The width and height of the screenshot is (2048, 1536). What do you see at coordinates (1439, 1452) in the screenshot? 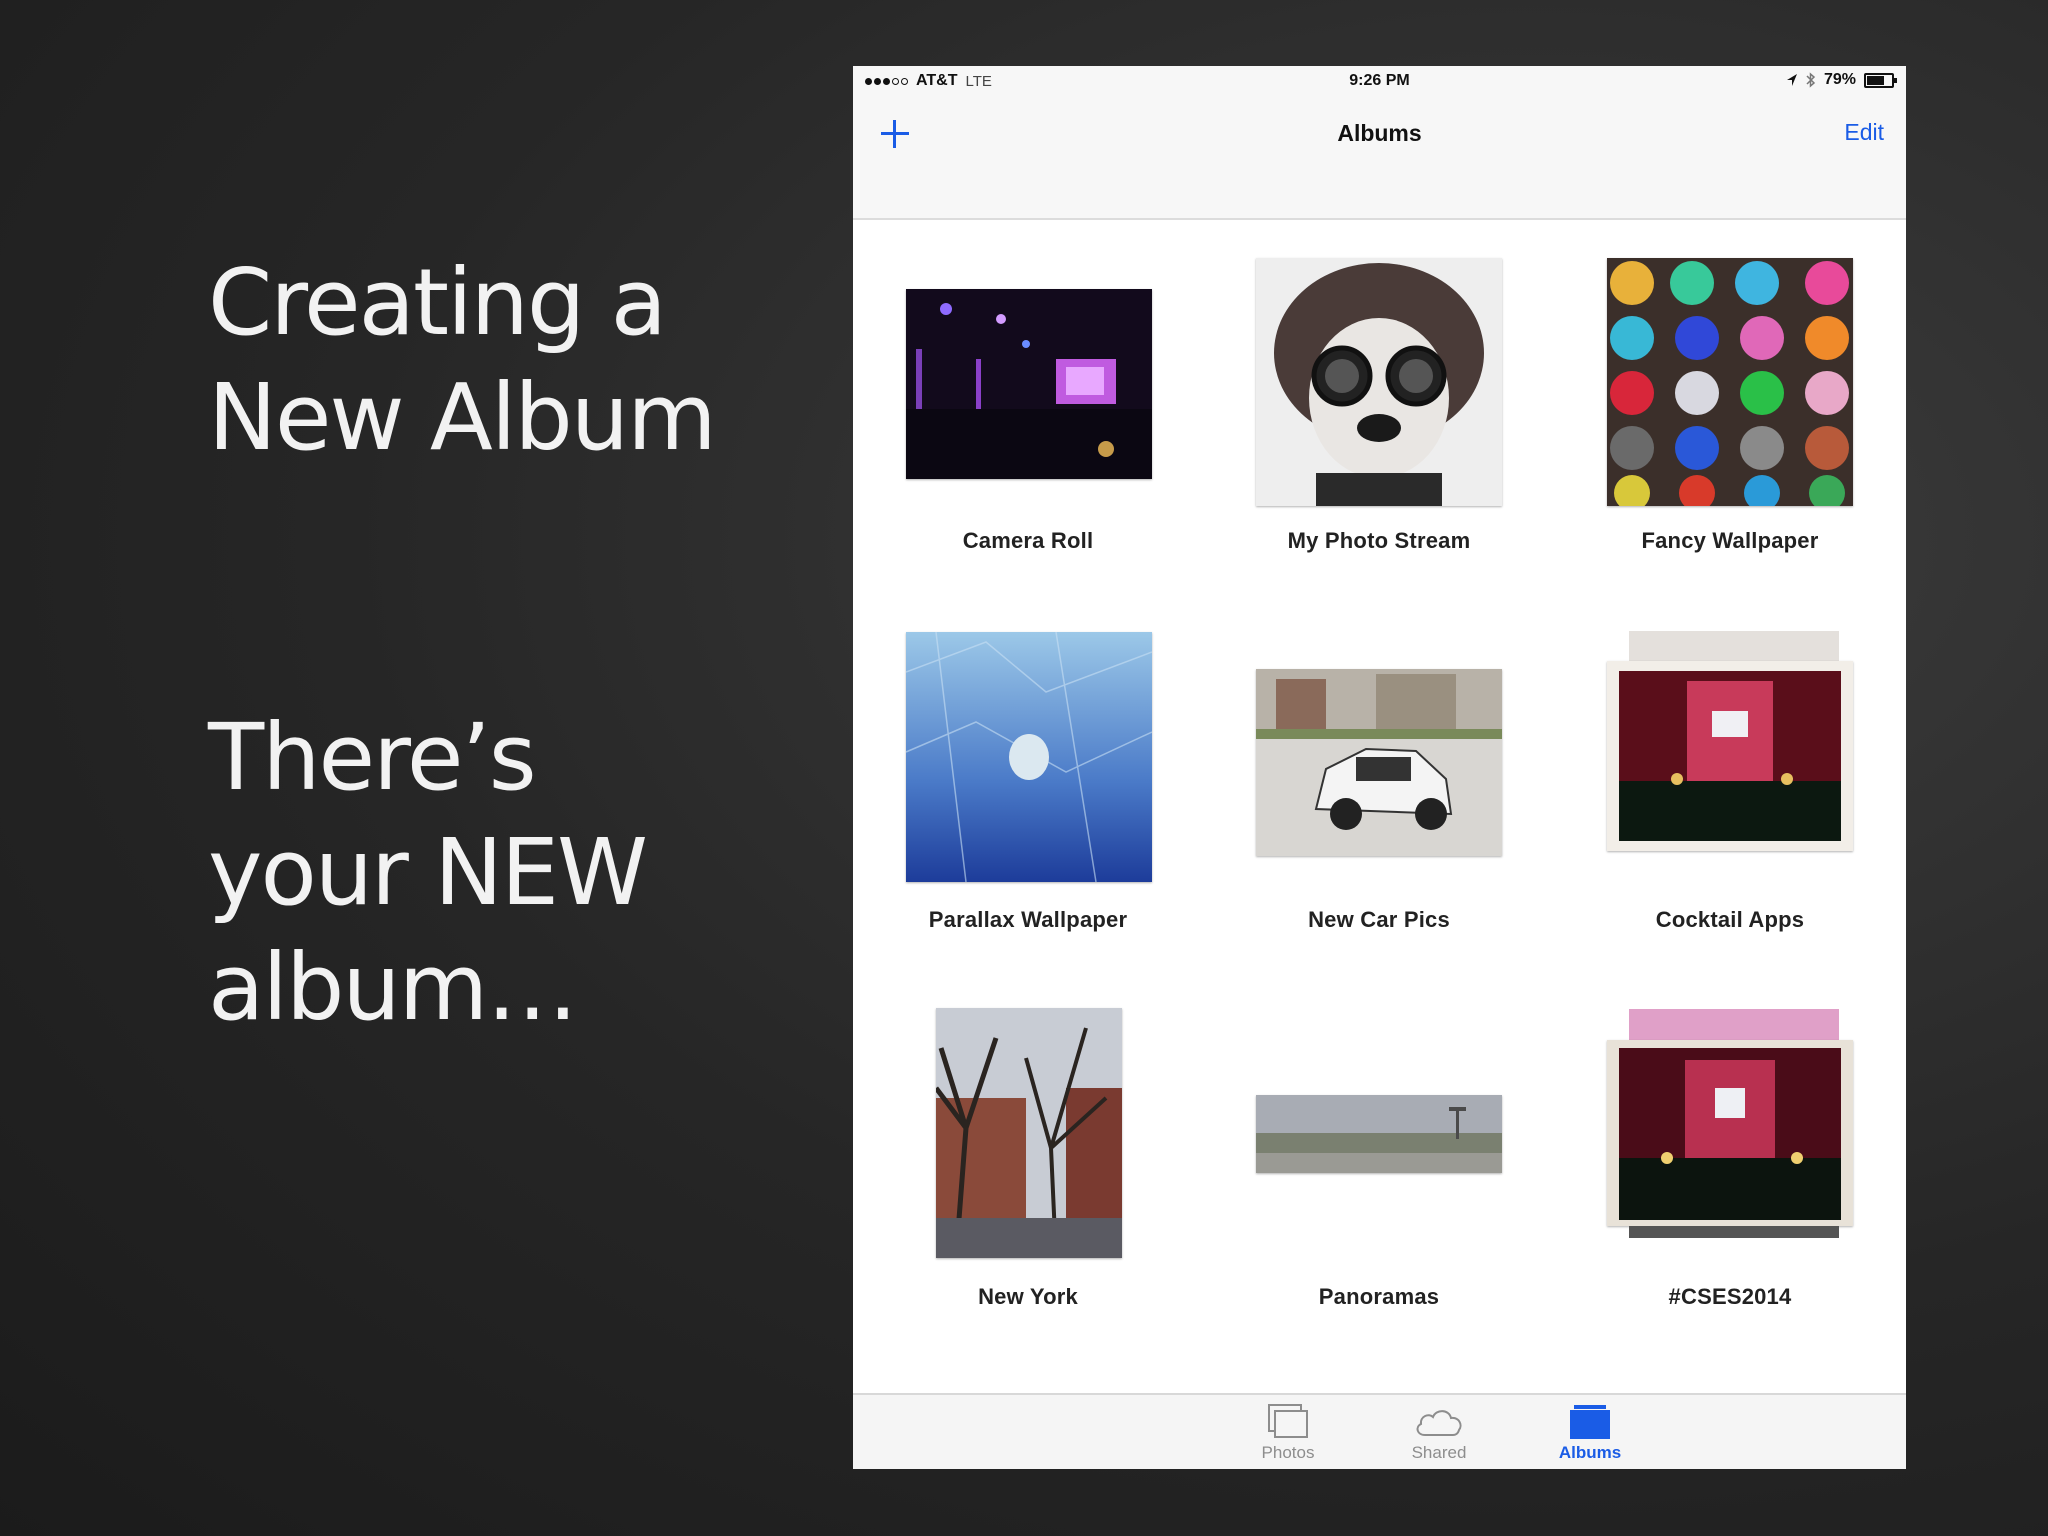
I see `tab-label: Shared` at bounding box center [1439, 1452].